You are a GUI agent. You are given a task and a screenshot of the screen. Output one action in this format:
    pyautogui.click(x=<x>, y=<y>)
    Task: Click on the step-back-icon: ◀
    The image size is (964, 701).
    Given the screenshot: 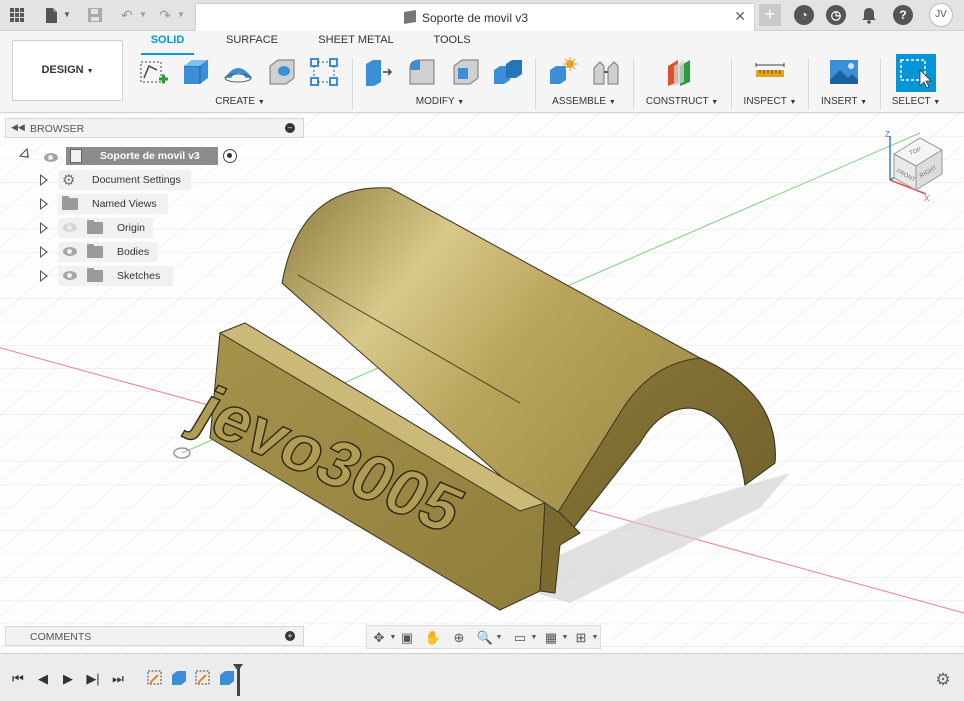 What is the action you would take?
    pyautogui.click(x=43, y=679)
    